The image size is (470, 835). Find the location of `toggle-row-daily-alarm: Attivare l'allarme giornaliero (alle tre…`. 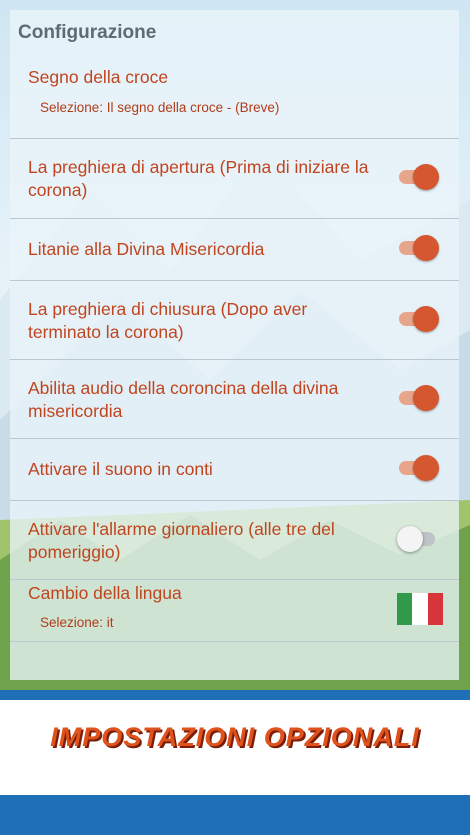

toggle-row-daily-alarm: Attivare l'allarme giornaliero (alle tre… is located at coordinates (234, 540).